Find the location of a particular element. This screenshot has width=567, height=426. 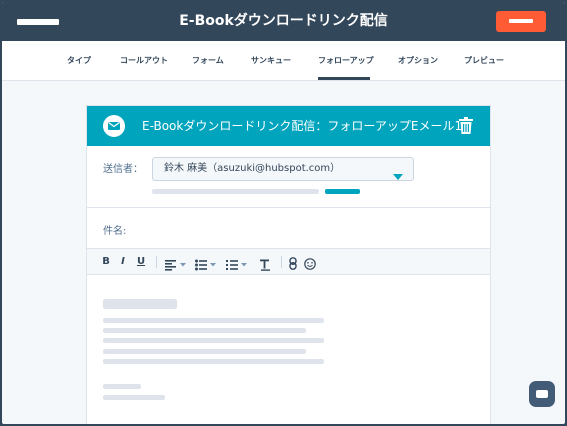

page-title: E-Bookダウンロードリンク配信 is located at coordinates (283, 21).